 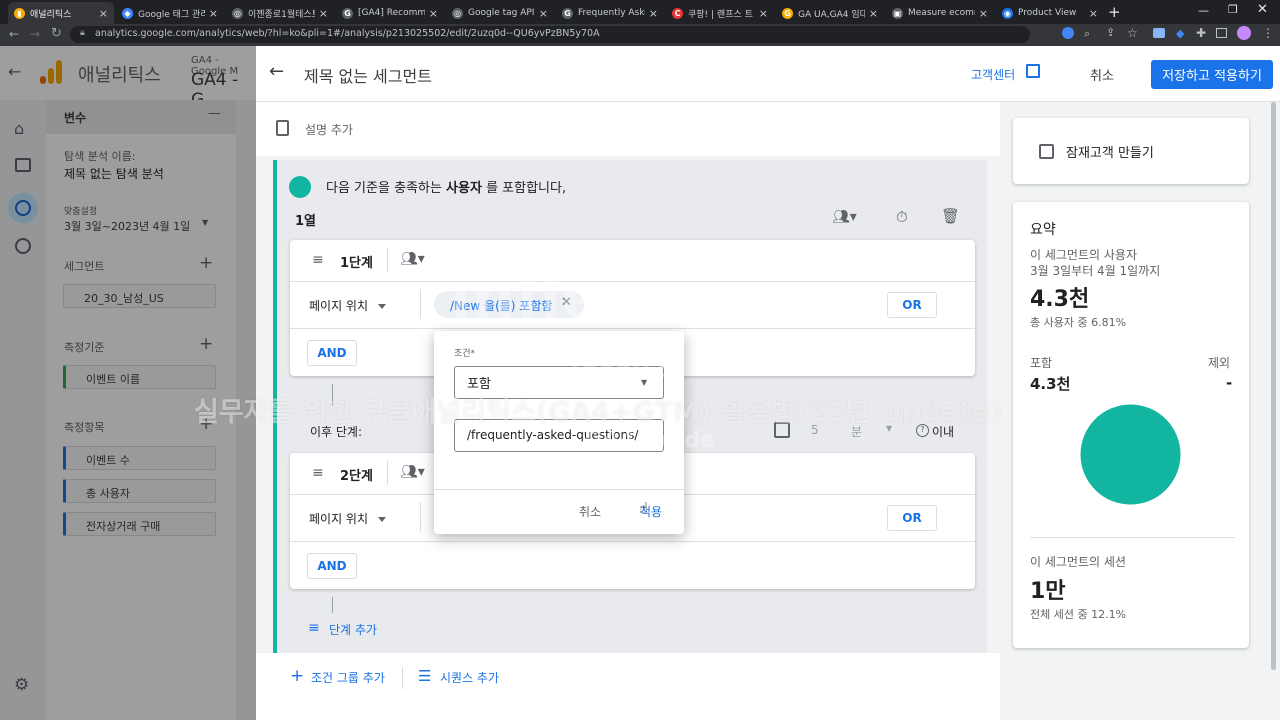 I want to click on segment-builder-header: ← 제목 없는 세그먼트 고객센터 취소 저장하고 적용하기, so click(x=768, y=74).